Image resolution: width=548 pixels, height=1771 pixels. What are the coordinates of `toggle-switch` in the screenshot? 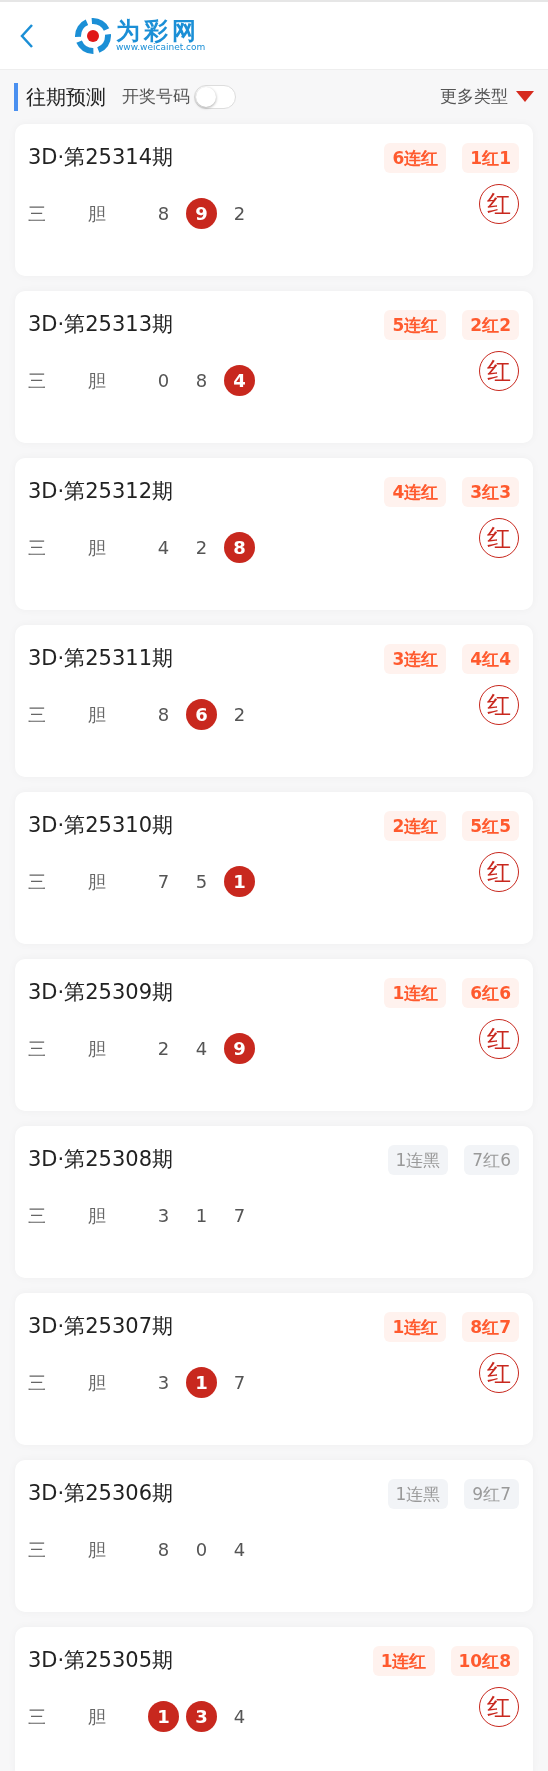 It's located at (215, 97).